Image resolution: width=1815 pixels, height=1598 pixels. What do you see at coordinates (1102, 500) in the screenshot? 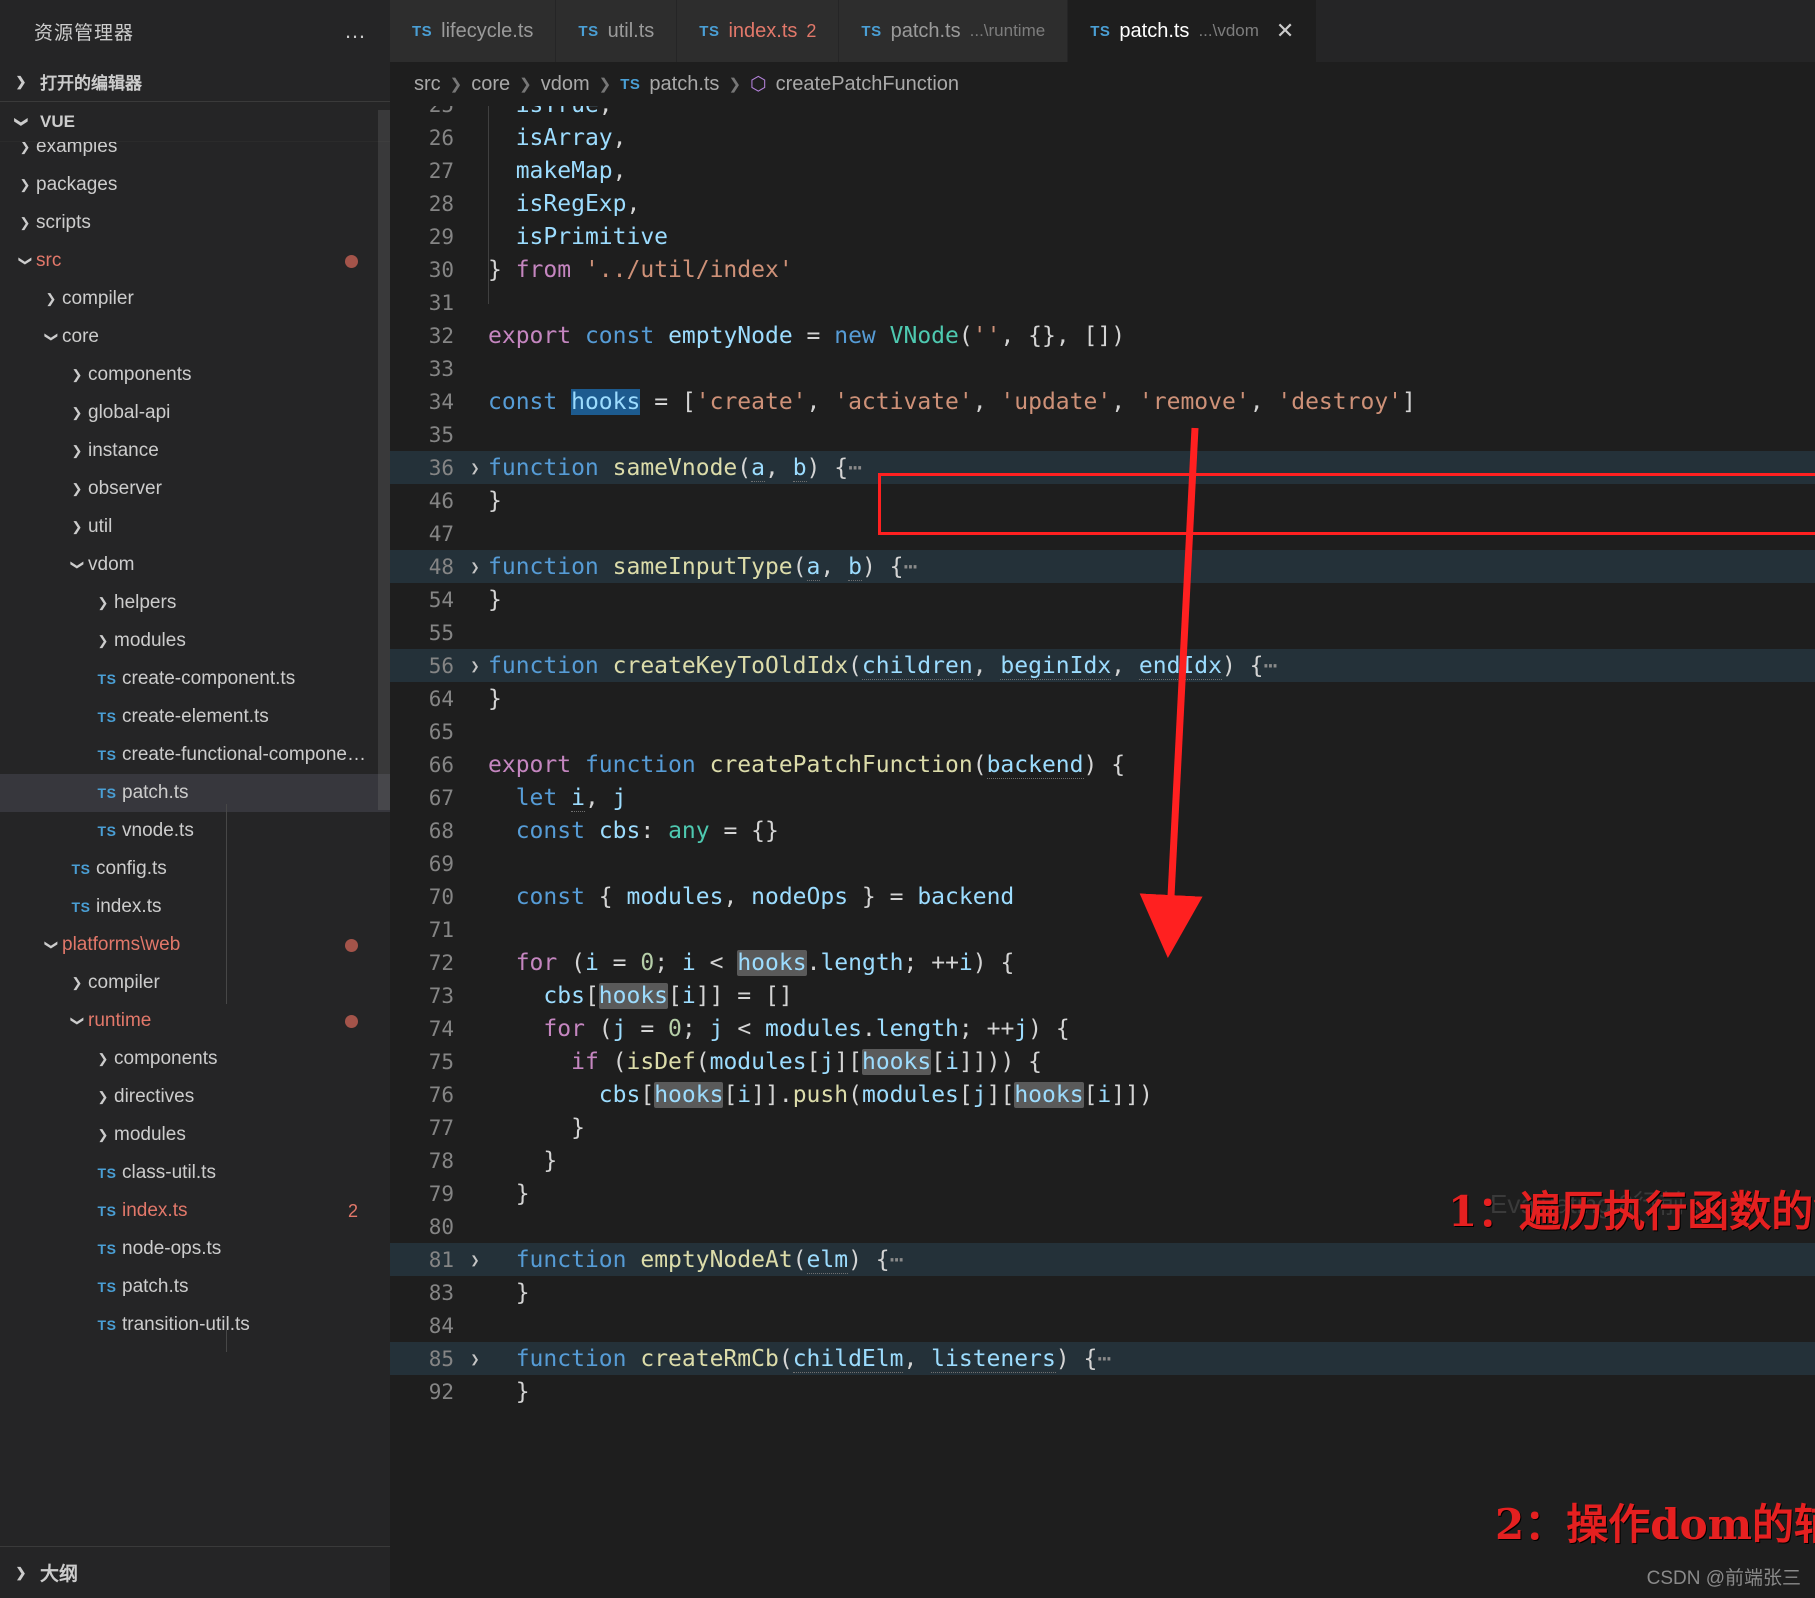
I see `code-line: 46}` at bounding box center [1102, 500].